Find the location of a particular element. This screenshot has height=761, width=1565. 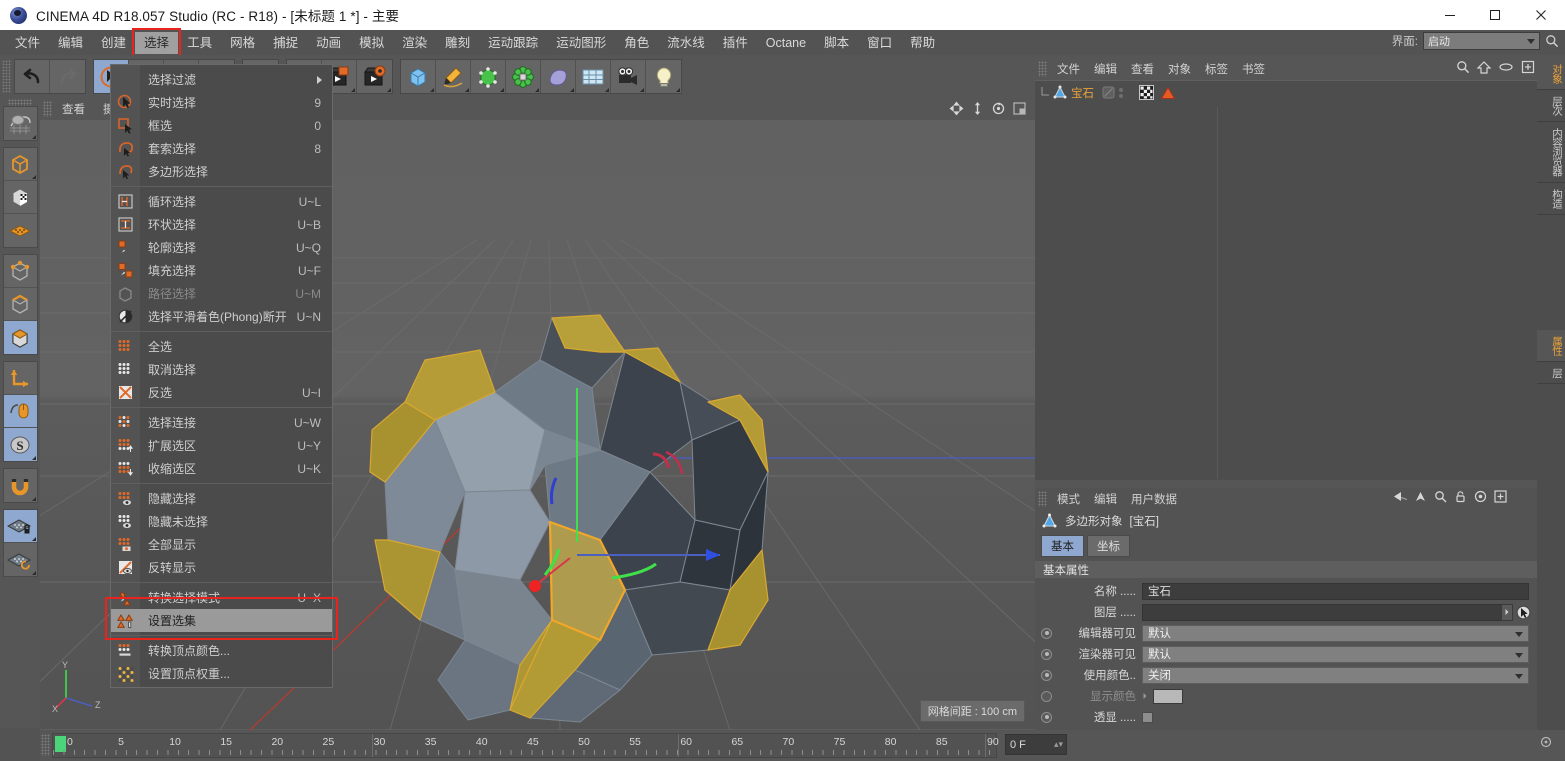

viewport-solo-icon is located at coordinates (20, 411).